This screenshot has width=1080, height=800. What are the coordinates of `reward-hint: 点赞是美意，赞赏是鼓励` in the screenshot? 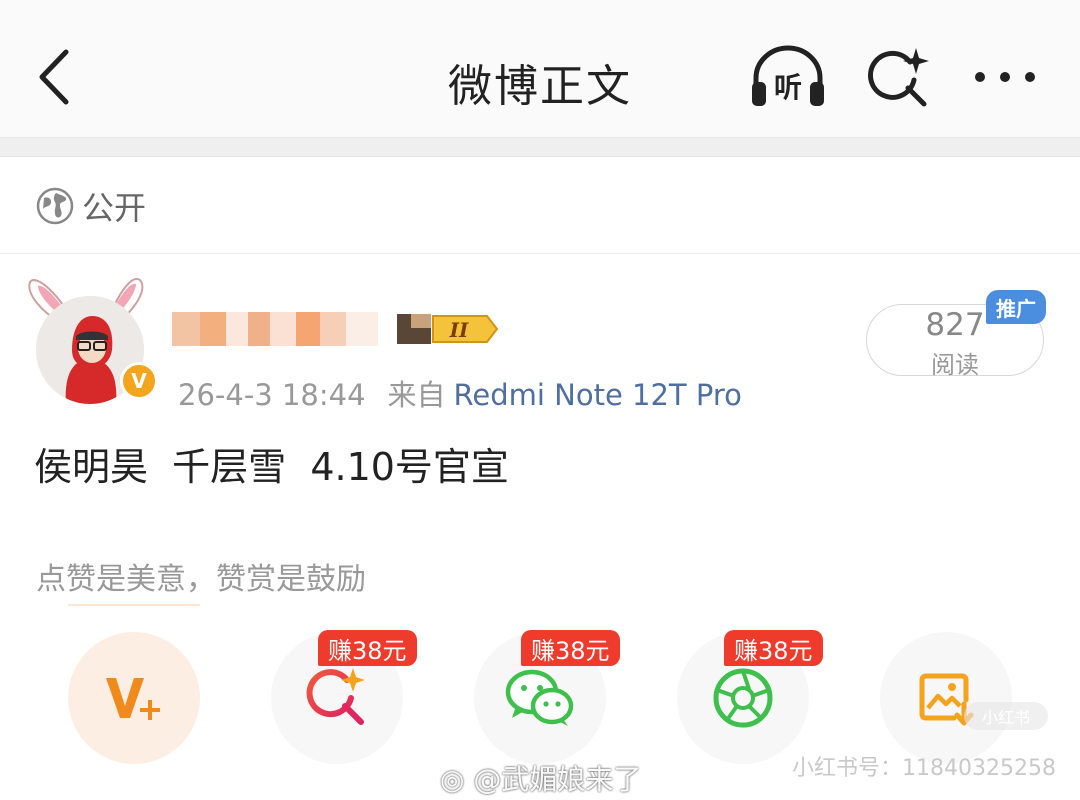 It's located at (201, 579).